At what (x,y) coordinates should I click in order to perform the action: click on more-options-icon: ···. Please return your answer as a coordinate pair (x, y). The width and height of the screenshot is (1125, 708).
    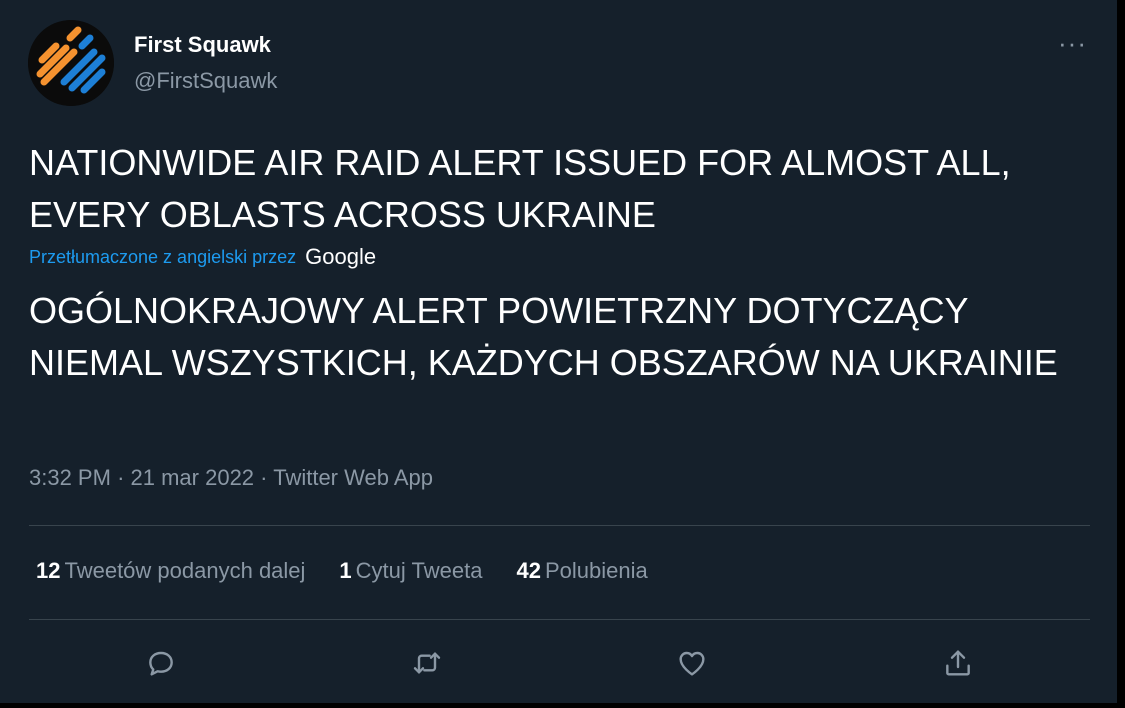
    Looking at the image, I should click on (1072, 43).